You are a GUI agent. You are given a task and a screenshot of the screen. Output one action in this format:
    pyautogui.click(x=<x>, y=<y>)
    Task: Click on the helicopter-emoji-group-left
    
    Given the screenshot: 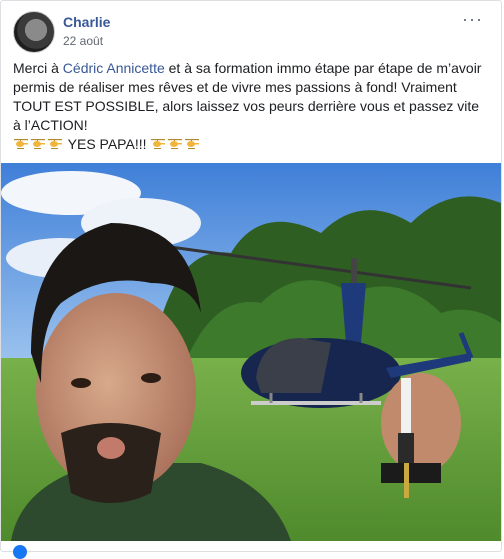 What is the action you would take?
    pyautogui.click(x=40, y=144)
    